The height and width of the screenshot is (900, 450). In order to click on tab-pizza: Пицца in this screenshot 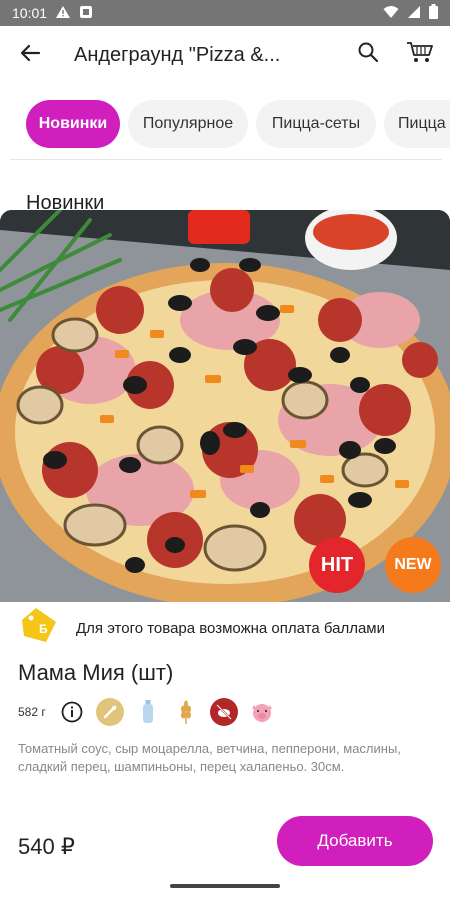, I will do `click(417, 124)`.